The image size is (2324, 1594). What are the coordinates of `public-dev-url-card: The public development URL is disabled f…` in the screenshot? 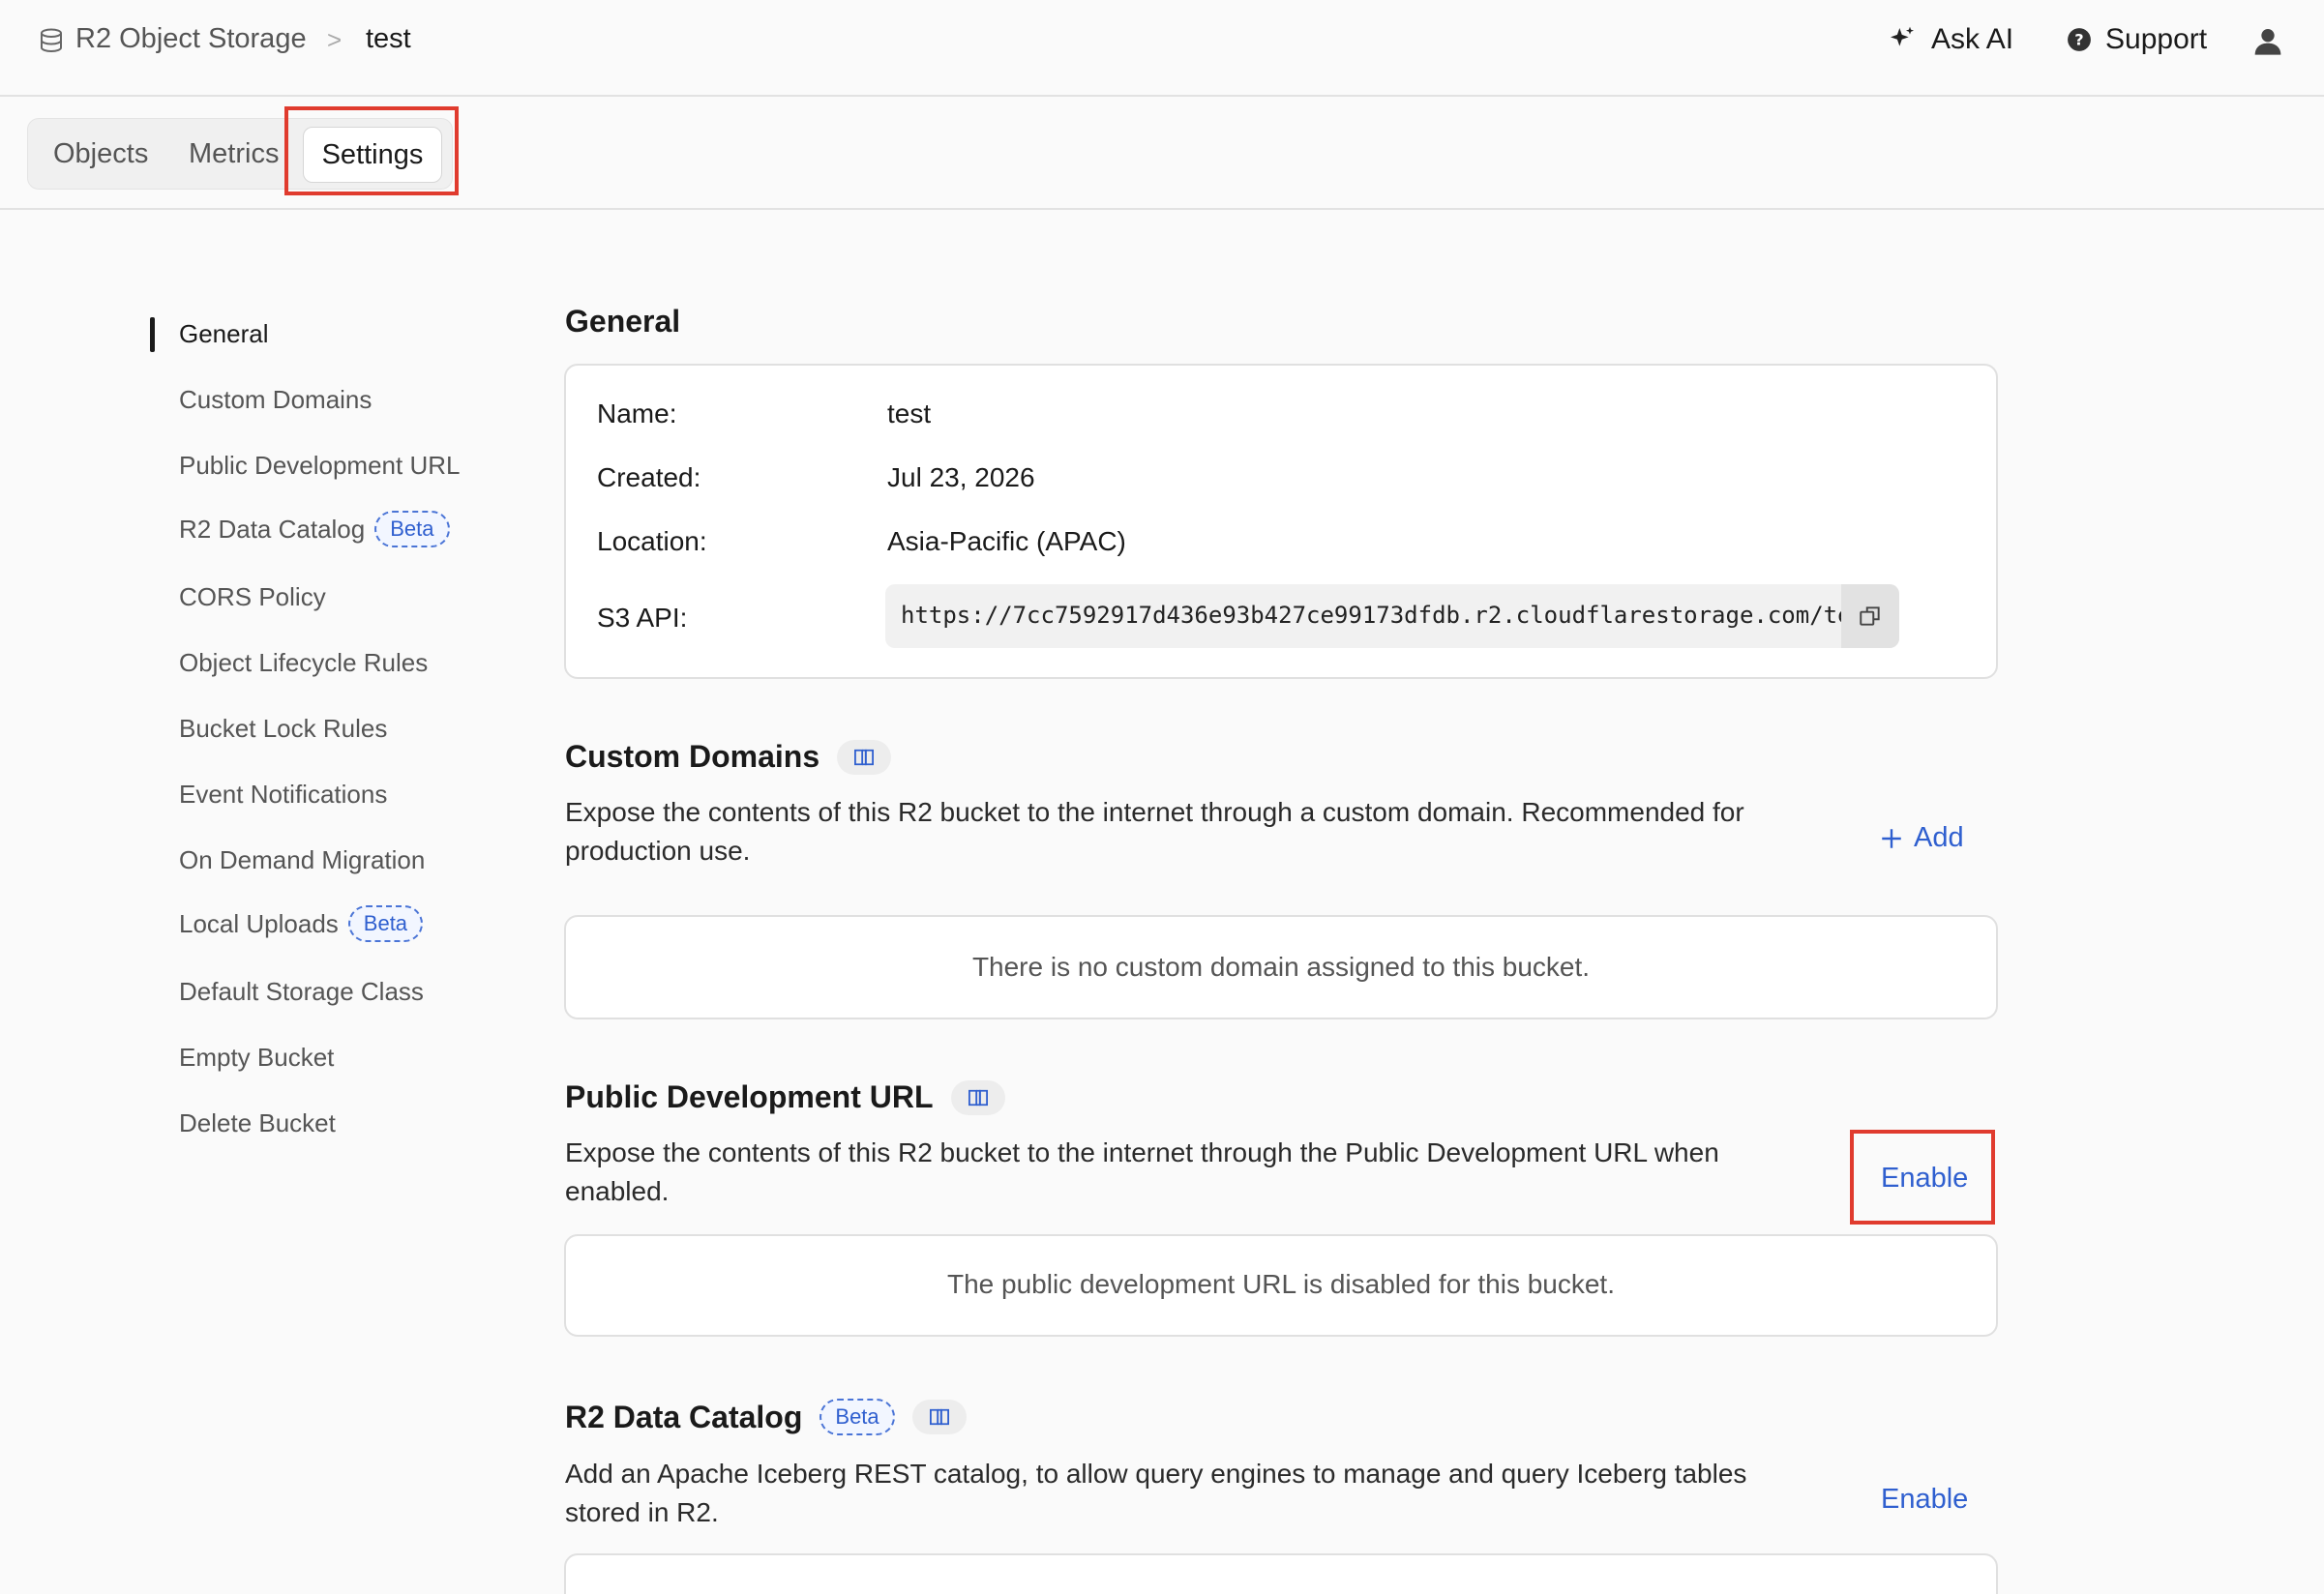 It's located at (1281, 1286).